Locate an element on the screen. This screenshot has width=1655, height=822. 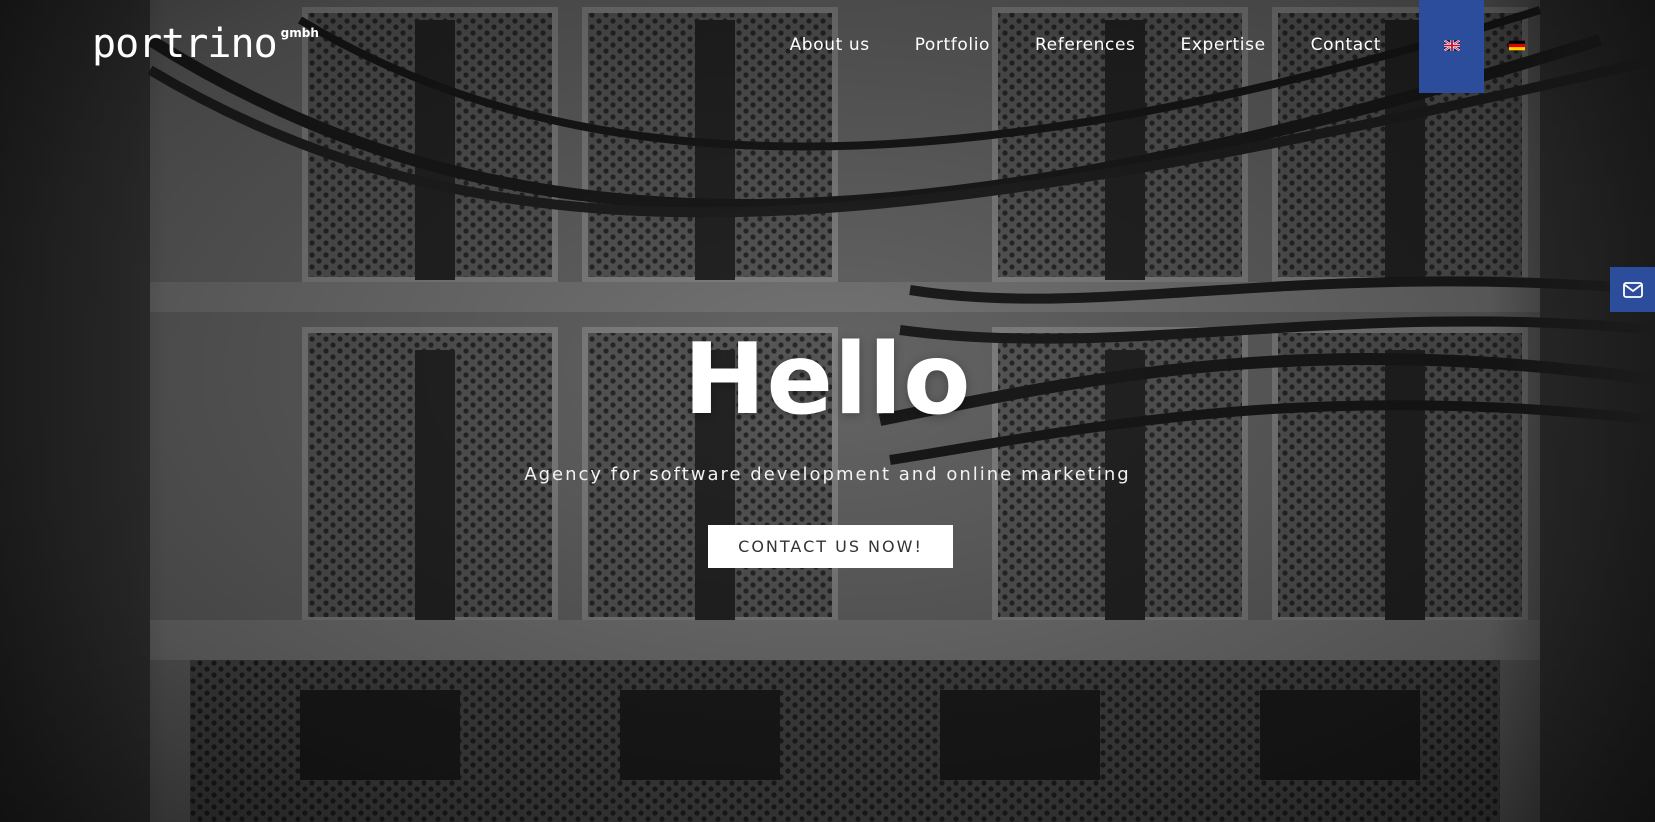
logo-wordmark: portrino is located at coordinates (185, 44).